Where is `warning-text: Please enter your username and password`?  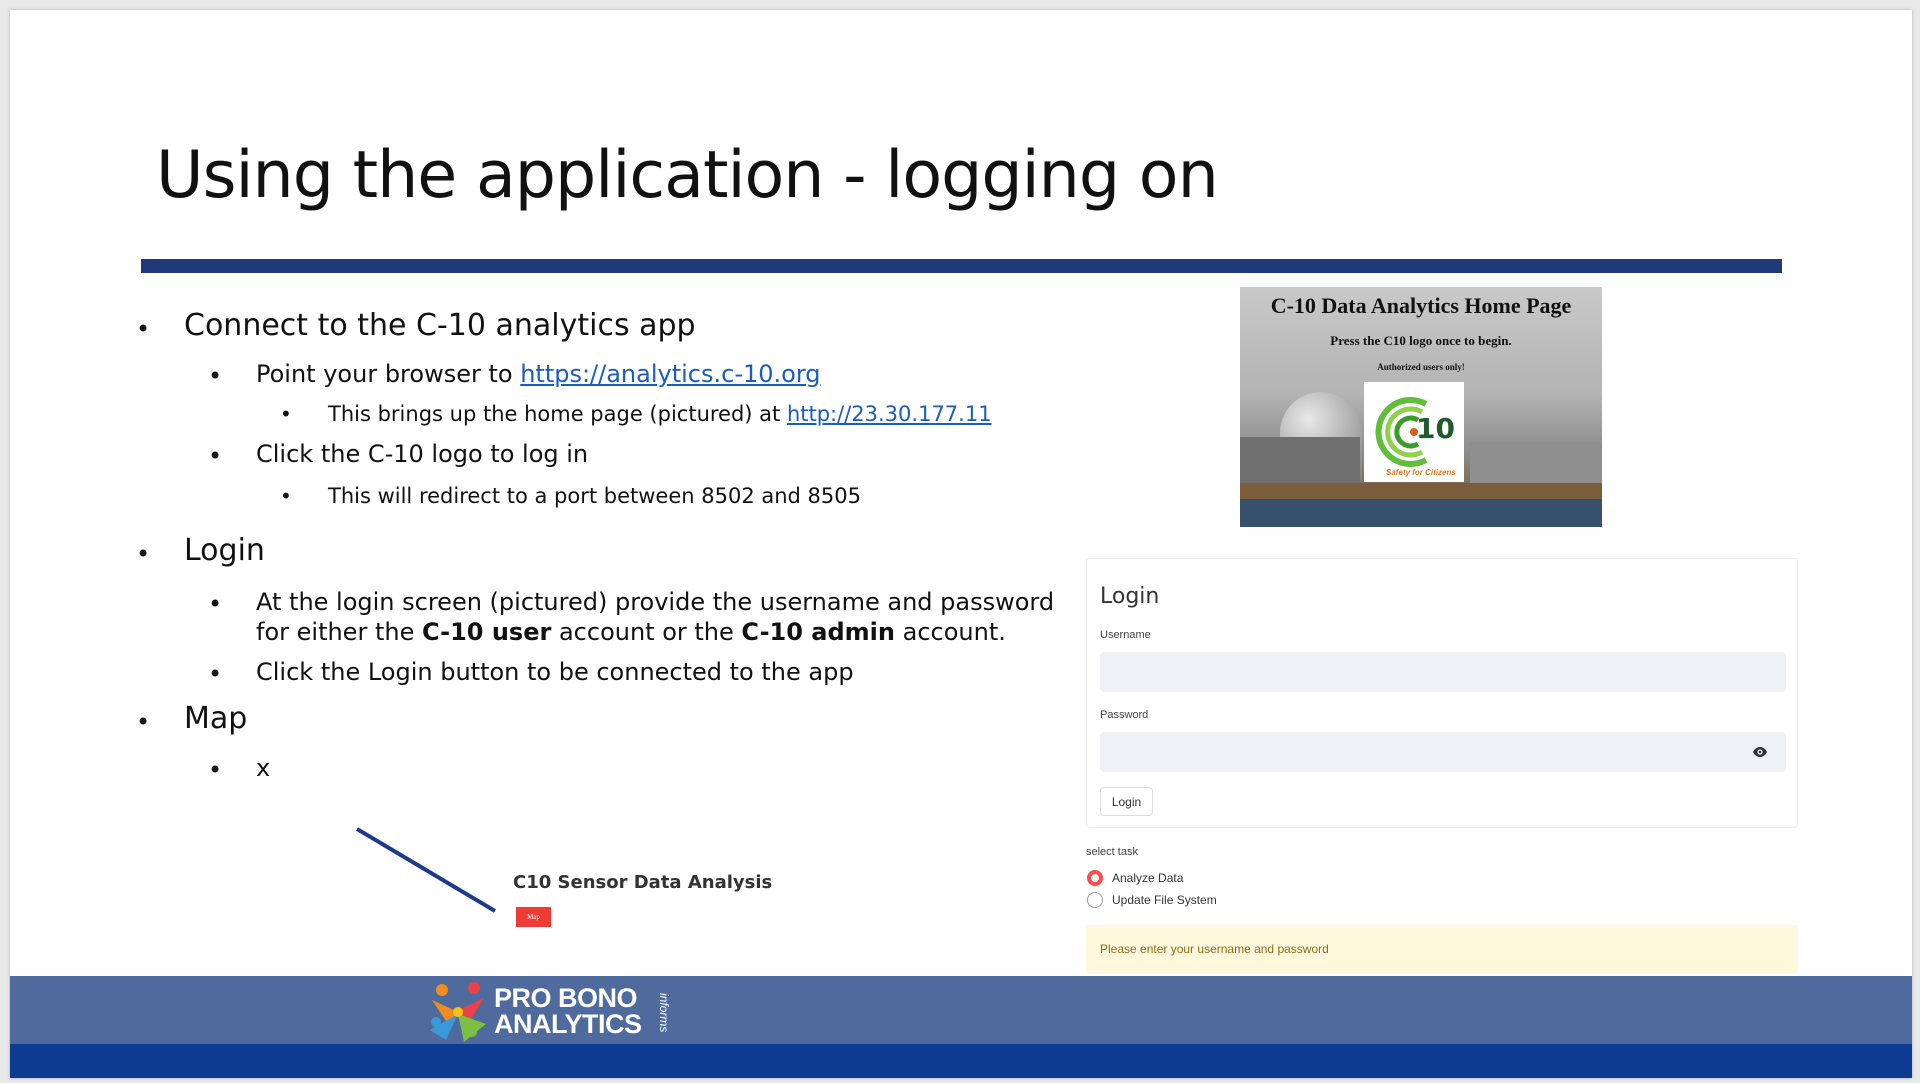
warning-text: Please enter your username and password is located at coordinates (1214, 949).